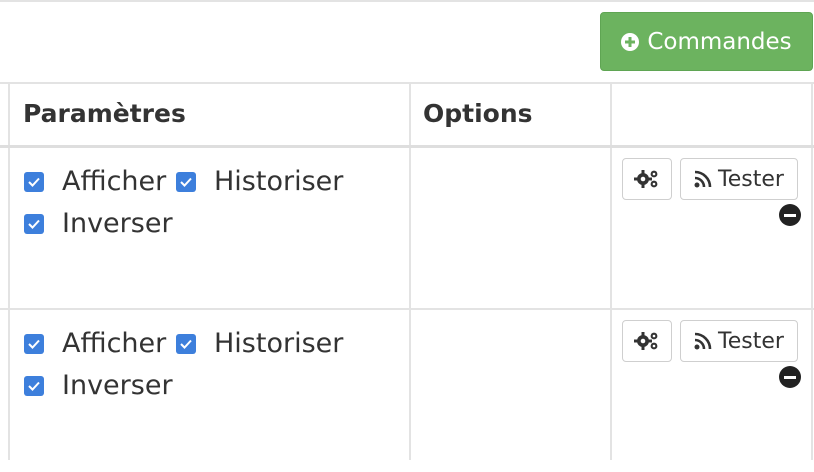 This screenshot has height=472, width=814. I want to click on header-parametres: Paramètres, so click(104, 113).